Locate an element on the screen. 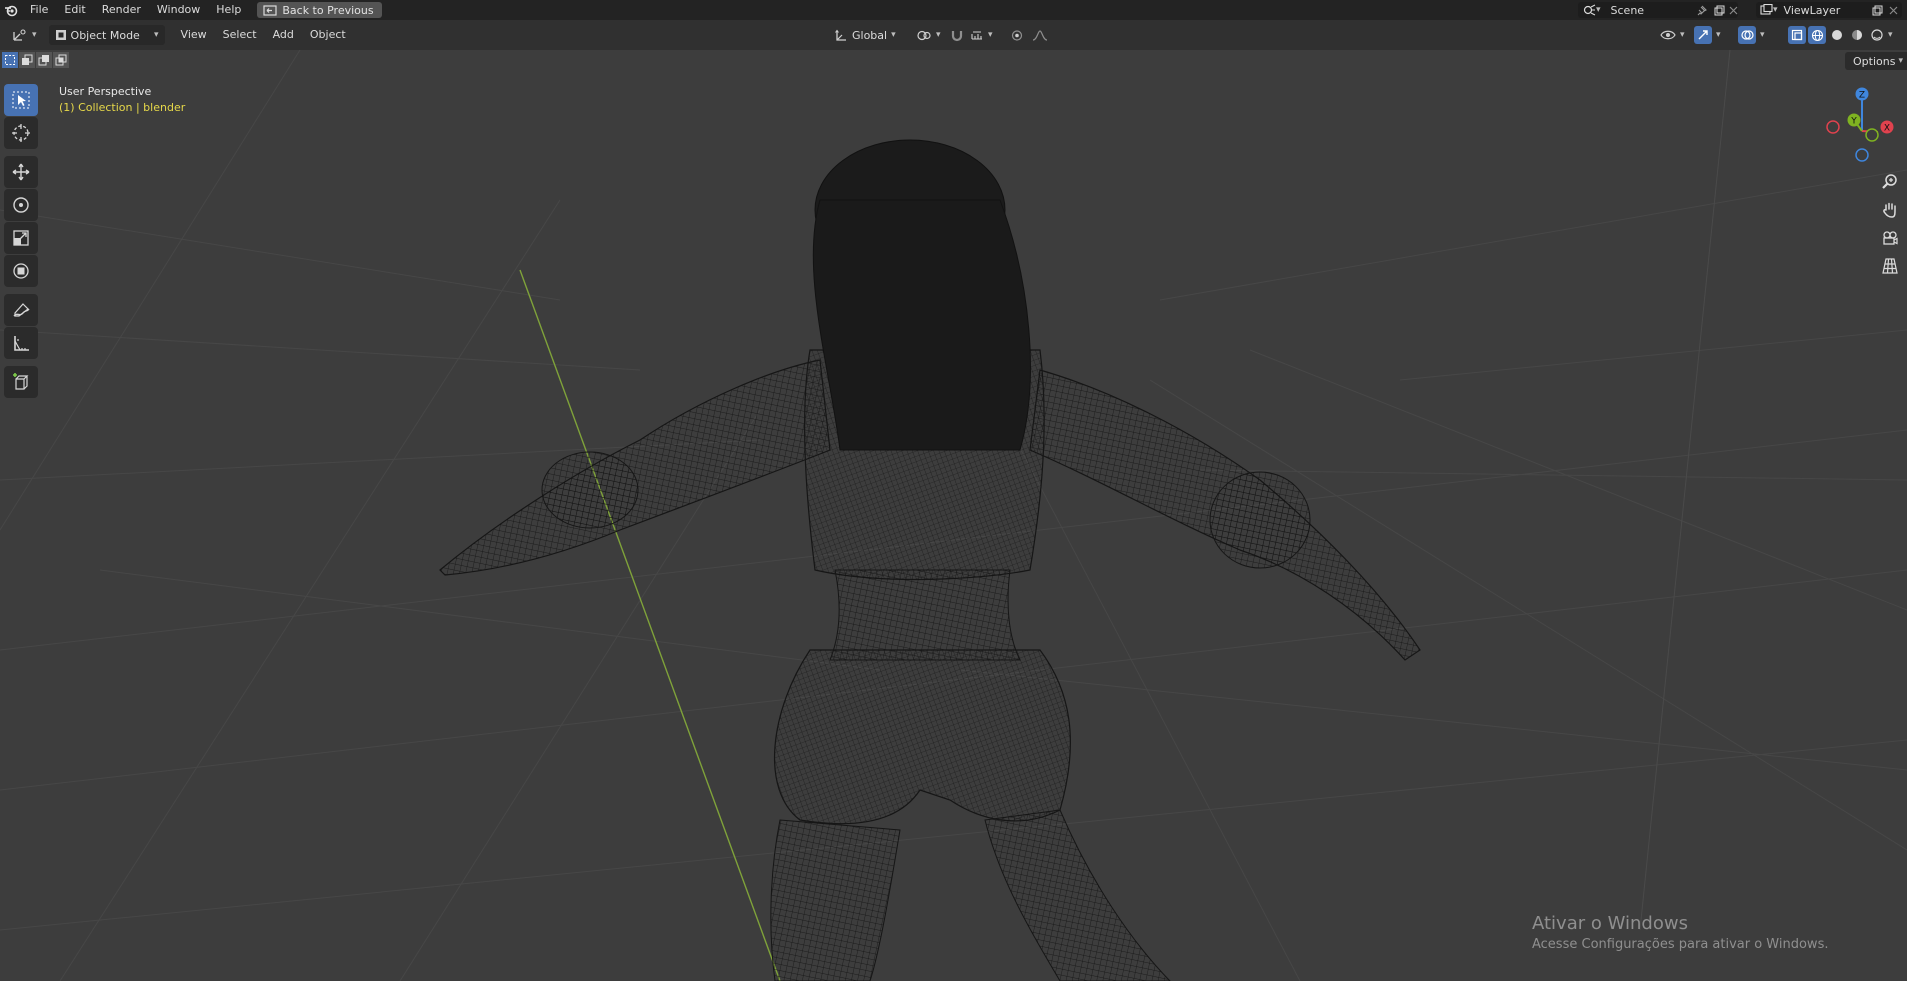 Image resolution: width=1907 pixels, height=981 pixels. options-label: Options is located at coordinates (1874, 61).